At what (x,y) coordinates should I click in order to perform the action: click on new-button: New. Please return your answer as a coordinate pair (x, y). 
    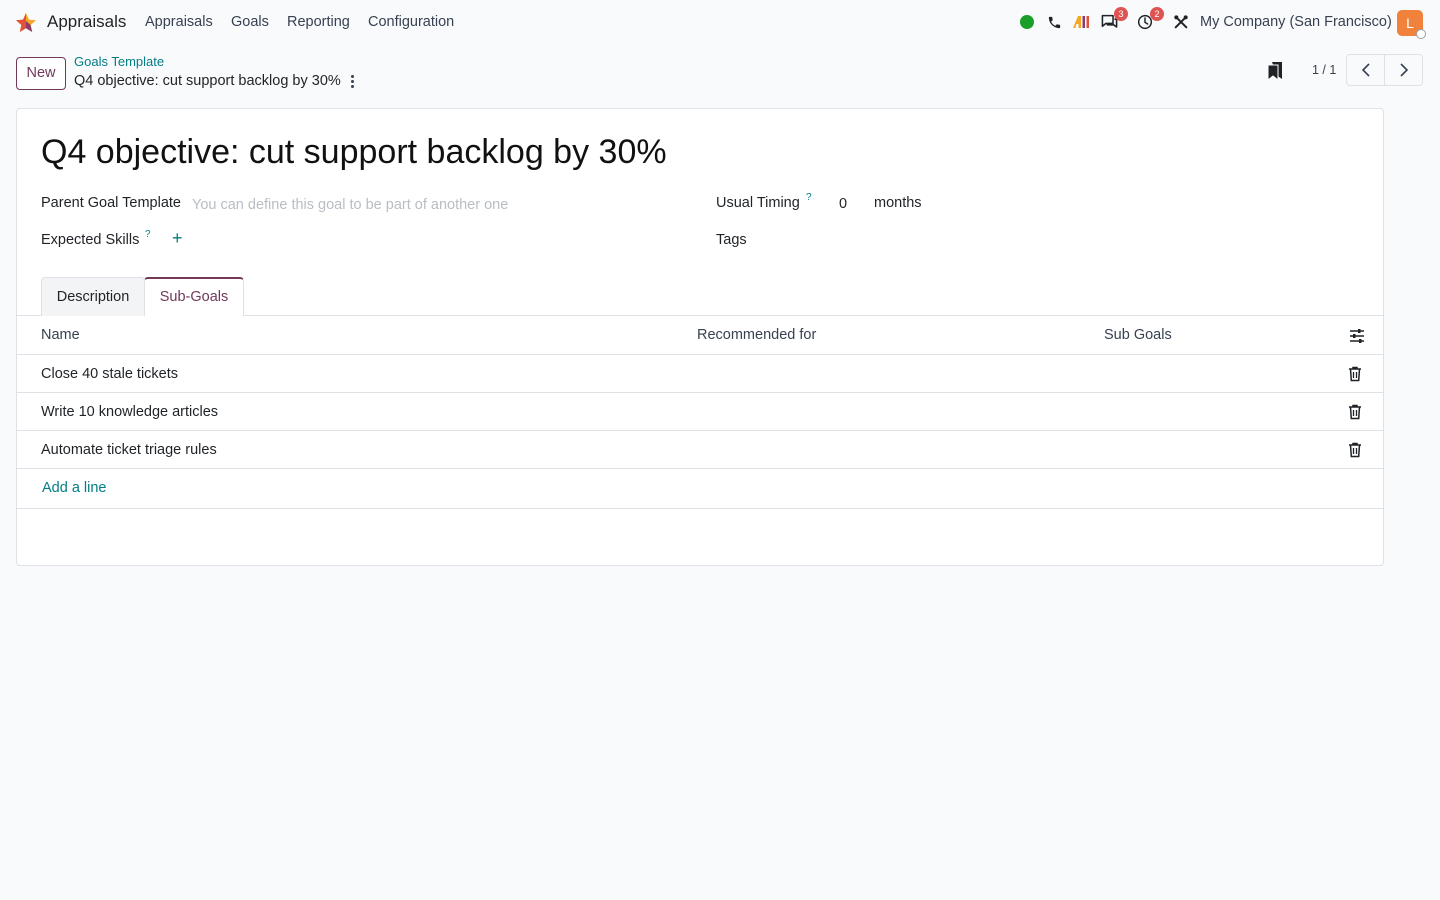
    Looking at the image, I should click on (41, 73).